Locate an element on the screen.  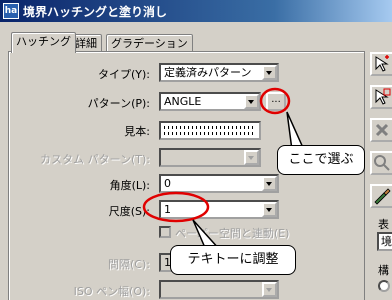
add-pick-points-button is located at coordinates (381, 64).